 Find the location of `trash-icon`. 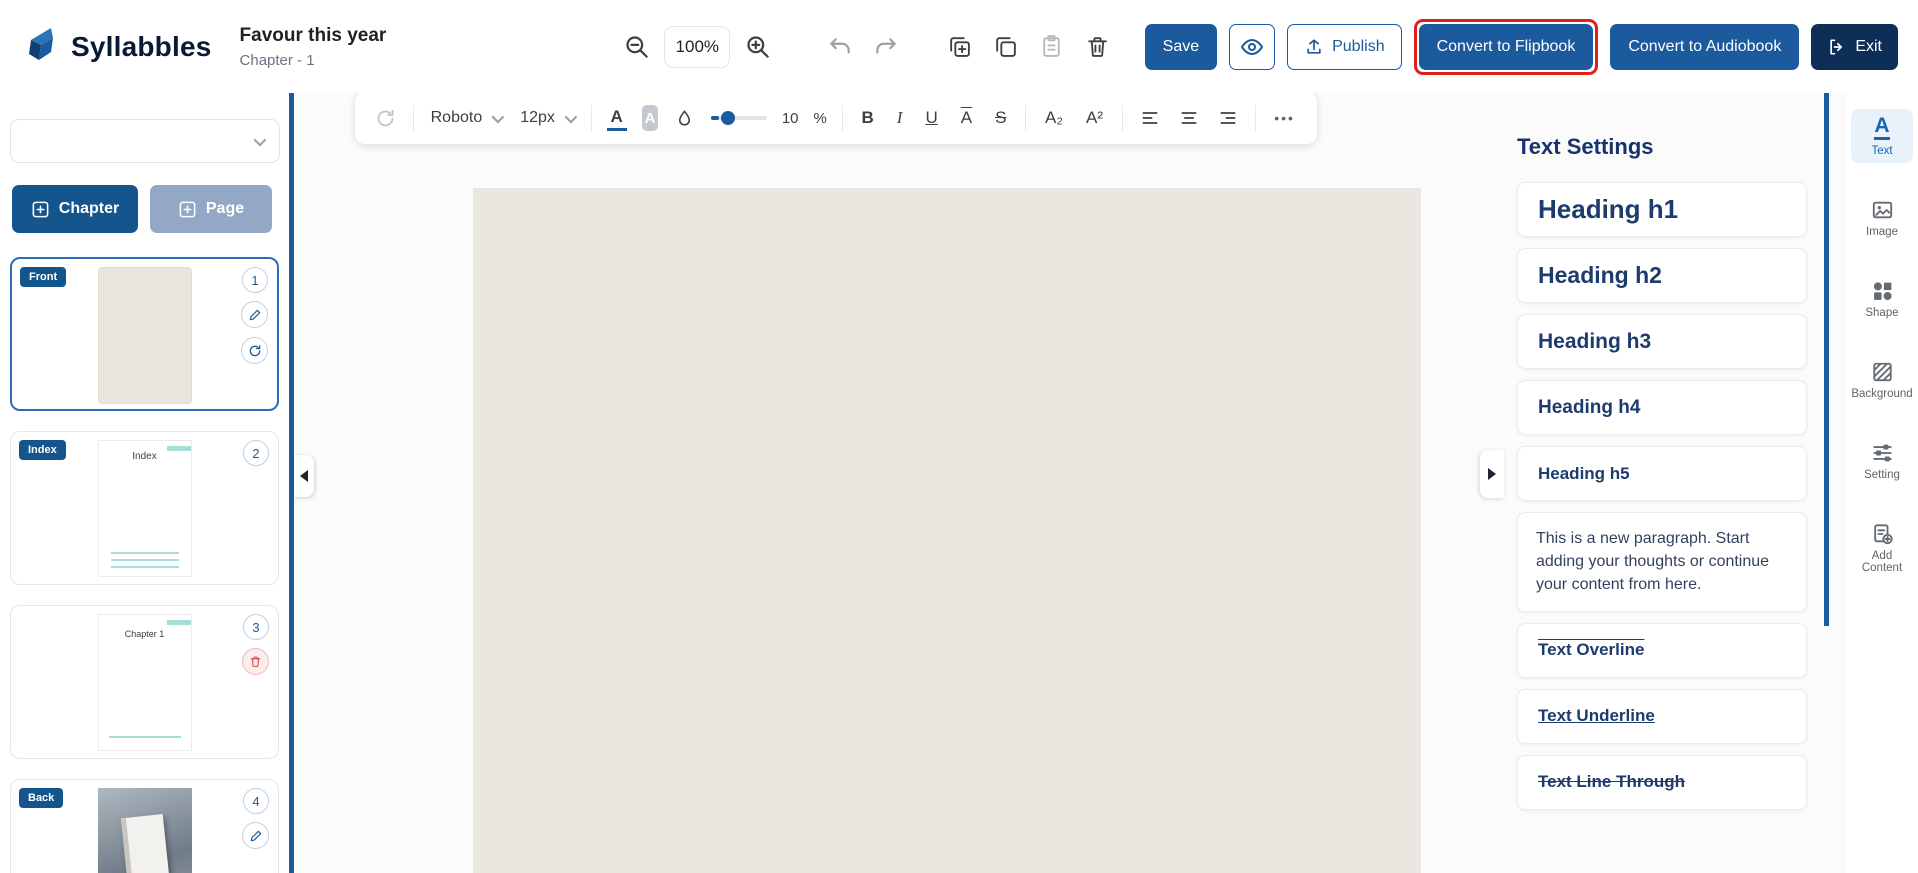

trash-icon is located at coordinates (1098, 47).